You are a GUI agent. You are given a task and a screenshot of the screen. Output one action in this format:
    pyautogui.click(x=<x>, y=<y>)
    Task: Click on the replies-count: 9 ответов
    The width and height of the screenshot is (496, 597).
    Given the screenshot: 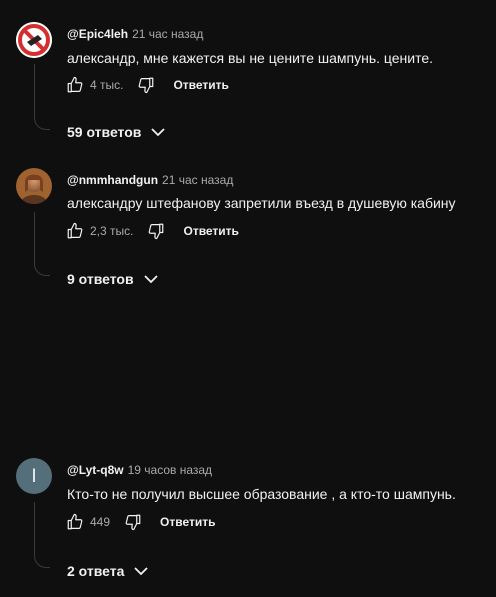 What is the action you would take?
    pyautogui.click(x=100, y=279)
    